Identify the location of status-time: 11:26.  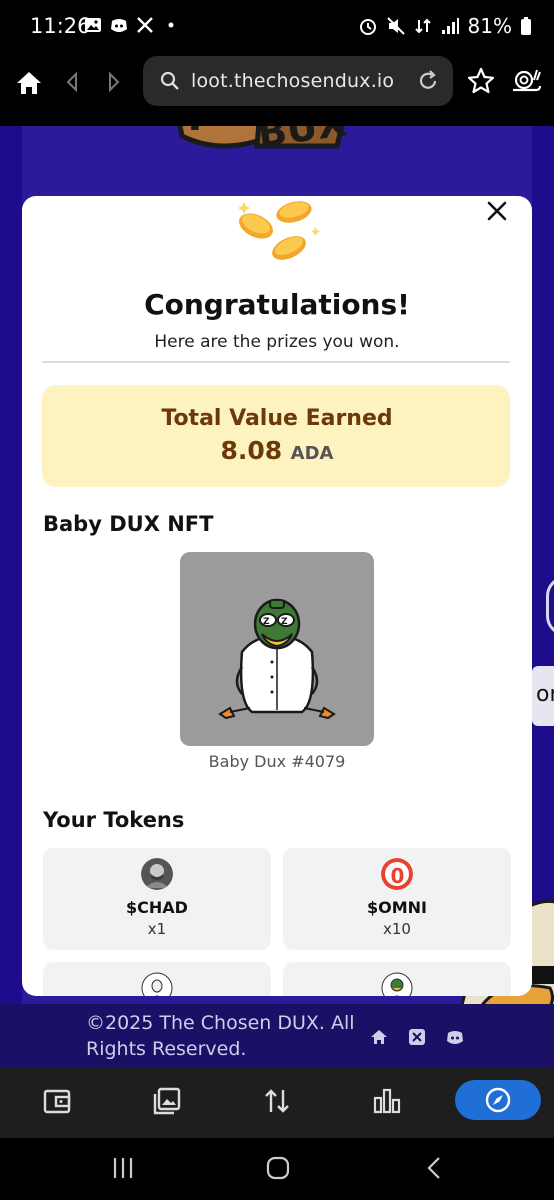
(60, 26).